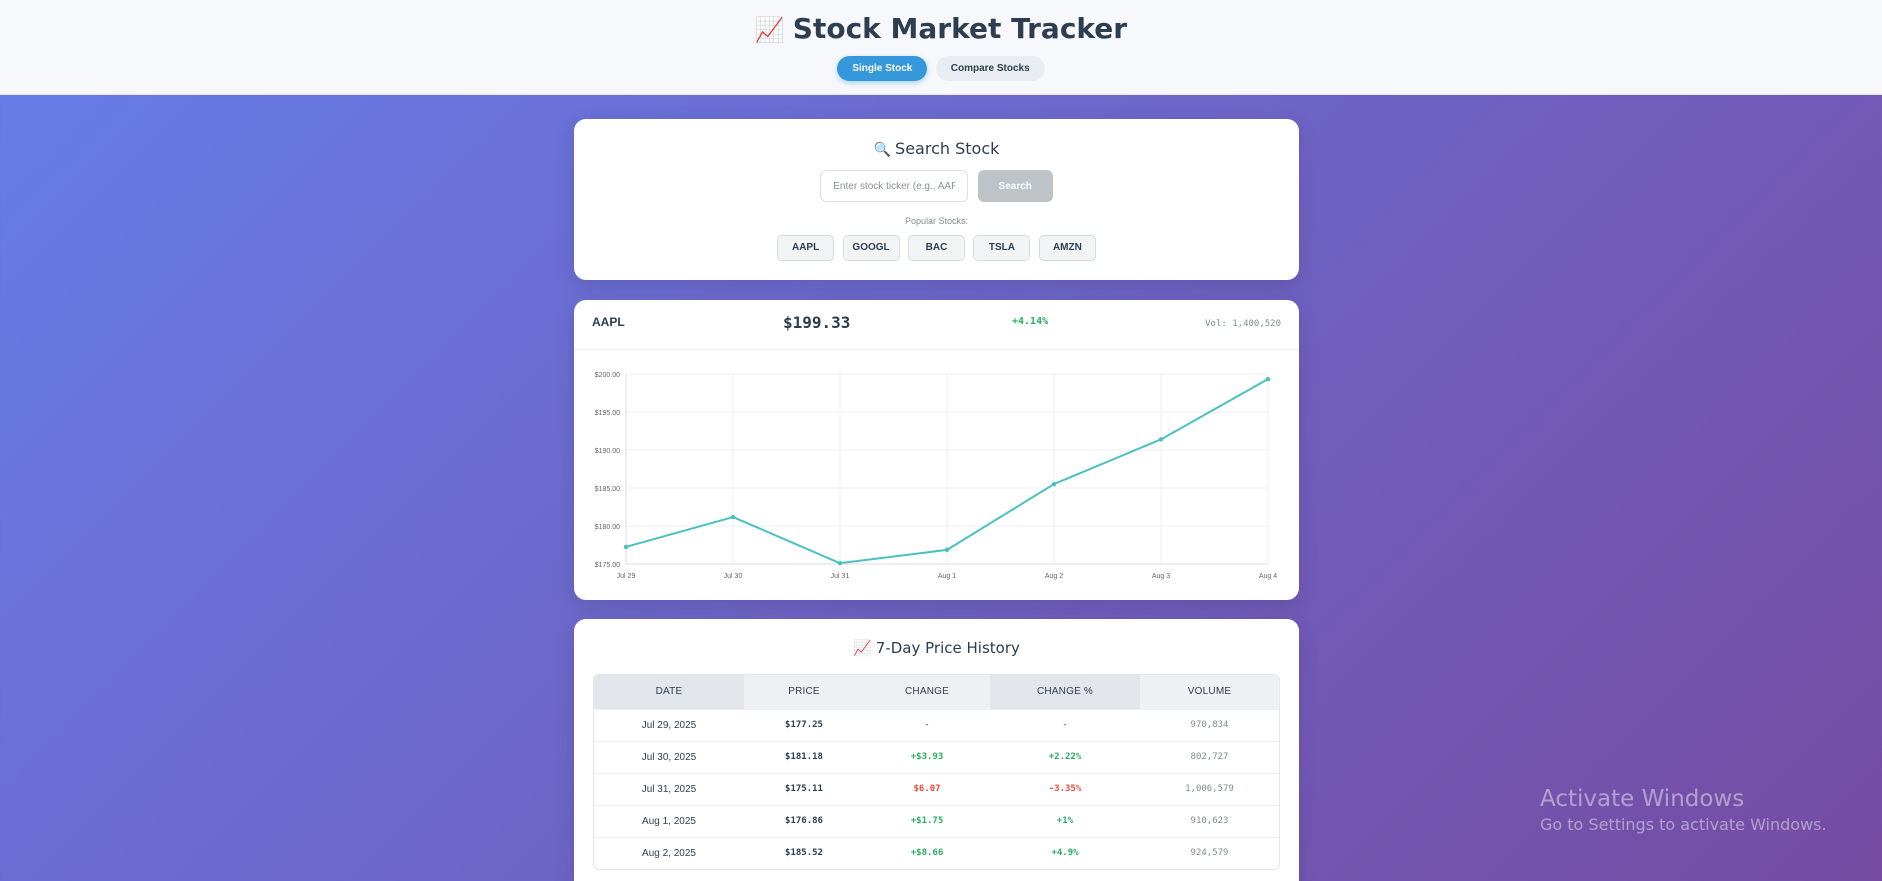 Image resolution: width=1882 pixels, height=881 pixels. What do you see at coordinates (936, 325) in the screenshot?
I see `quote-summary: AAPL $199.33 +4.14% Vol: 1,400,520` at bounding box center [936, 325].